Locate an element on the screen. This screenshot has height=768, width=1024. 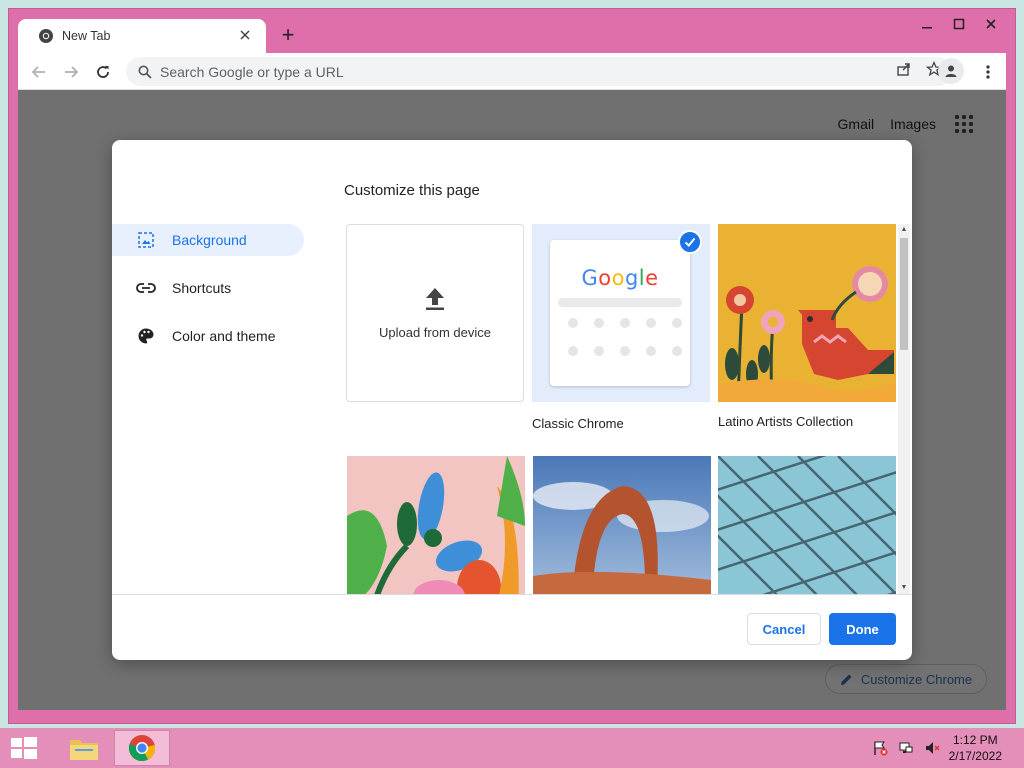
images-link: Images is located at coordinates (913, 124).